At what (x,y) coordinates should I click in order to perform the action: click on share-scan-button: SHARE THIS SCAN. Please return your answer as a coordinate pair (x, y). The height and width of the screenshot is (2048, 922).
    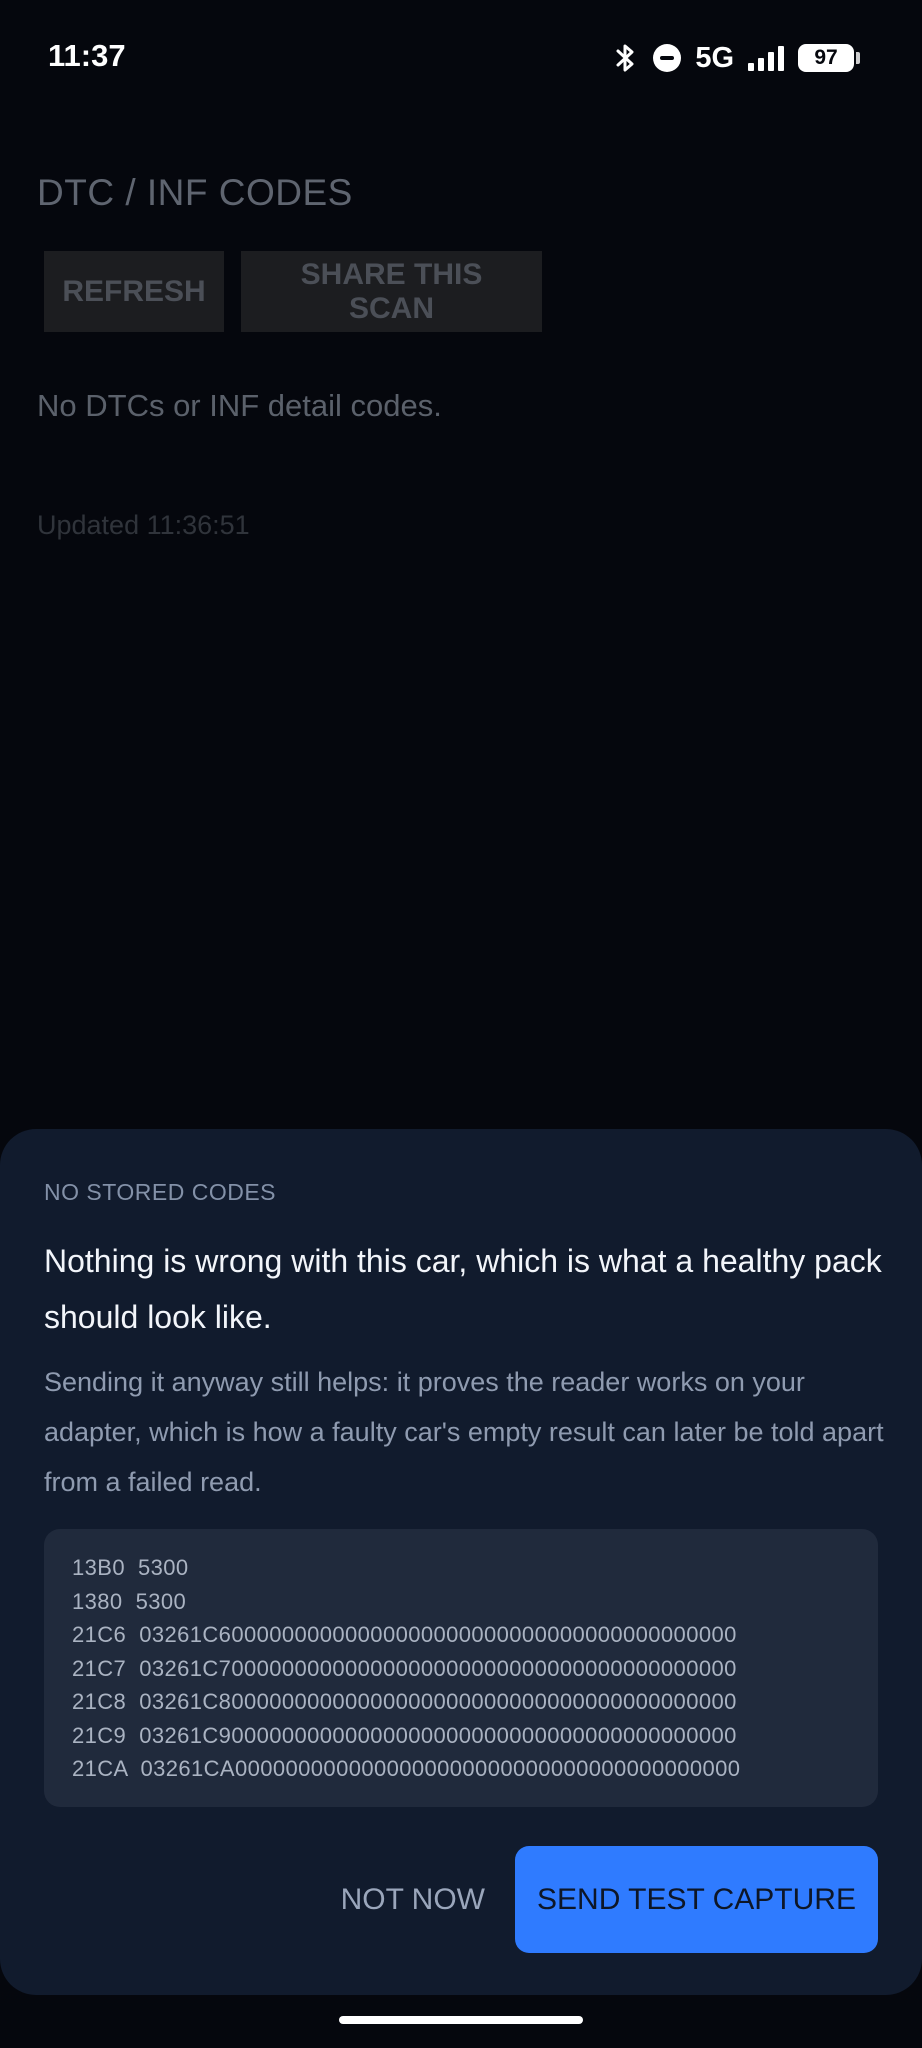
    Looking at the image, I should click on (391, 291).